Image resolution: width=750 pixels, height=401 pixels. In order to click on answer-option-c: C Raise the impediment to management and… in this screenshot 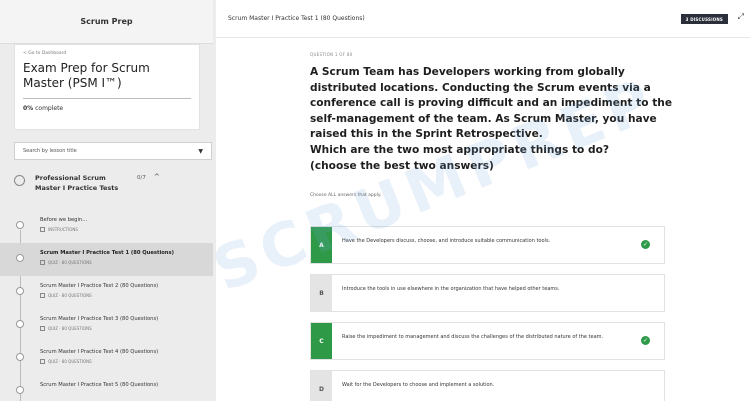, I will do `click(487, 341)`.